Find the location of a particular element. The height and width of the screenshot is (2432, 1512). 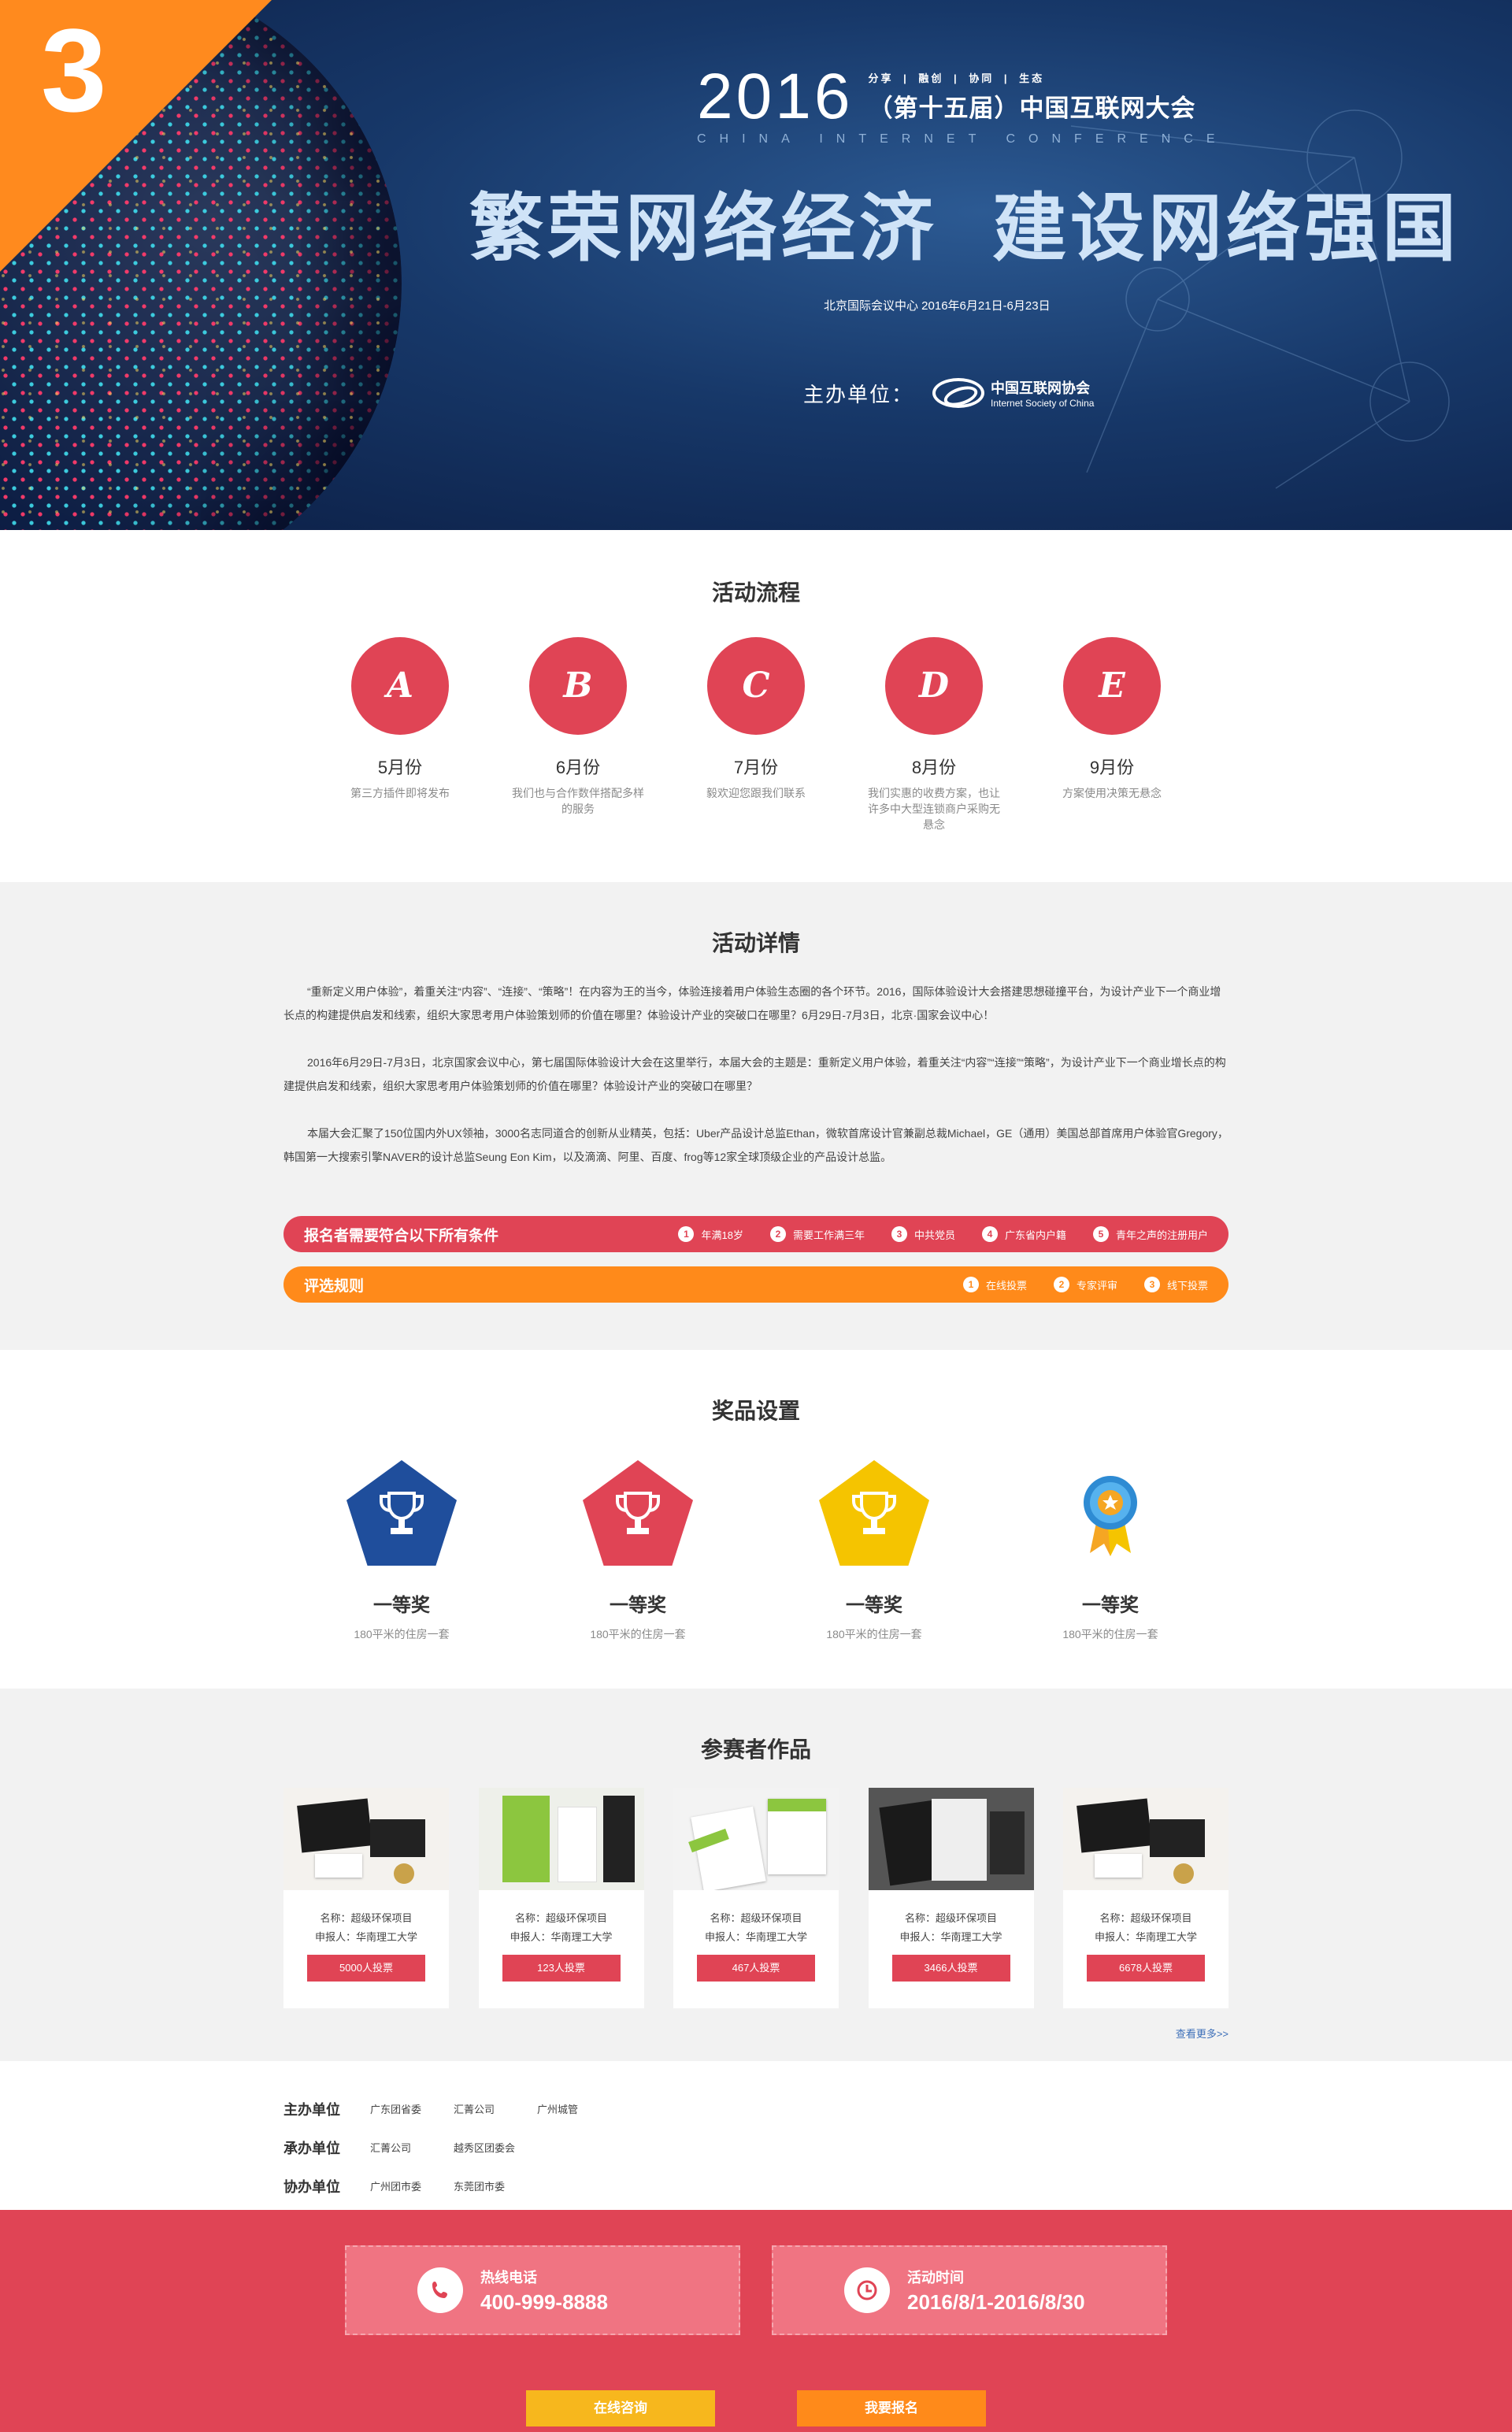

work-card: 名称：超级环保项目 申报人：华南理工大学 123人投票 is located at coordinates (561, 1898).